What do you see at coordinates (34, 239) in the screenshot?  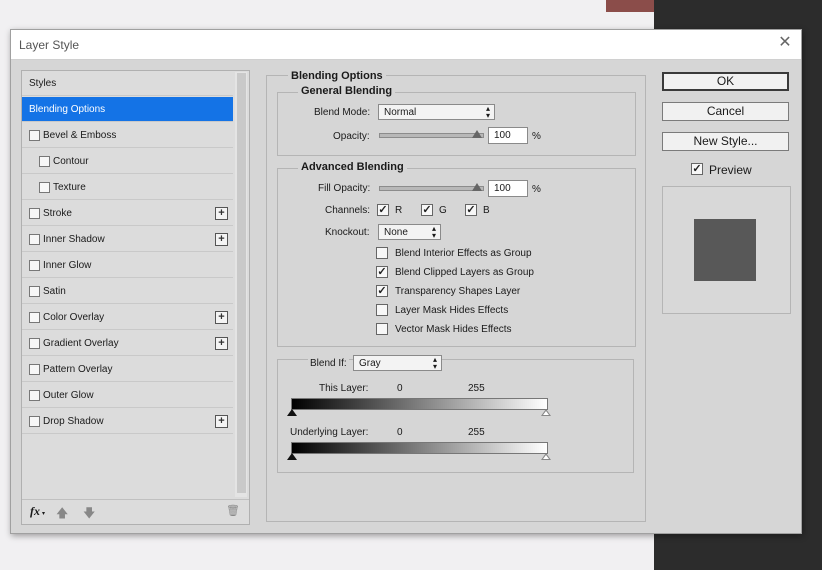 I see `inner-shadow-checkbox` at bounding box center [34, 239].